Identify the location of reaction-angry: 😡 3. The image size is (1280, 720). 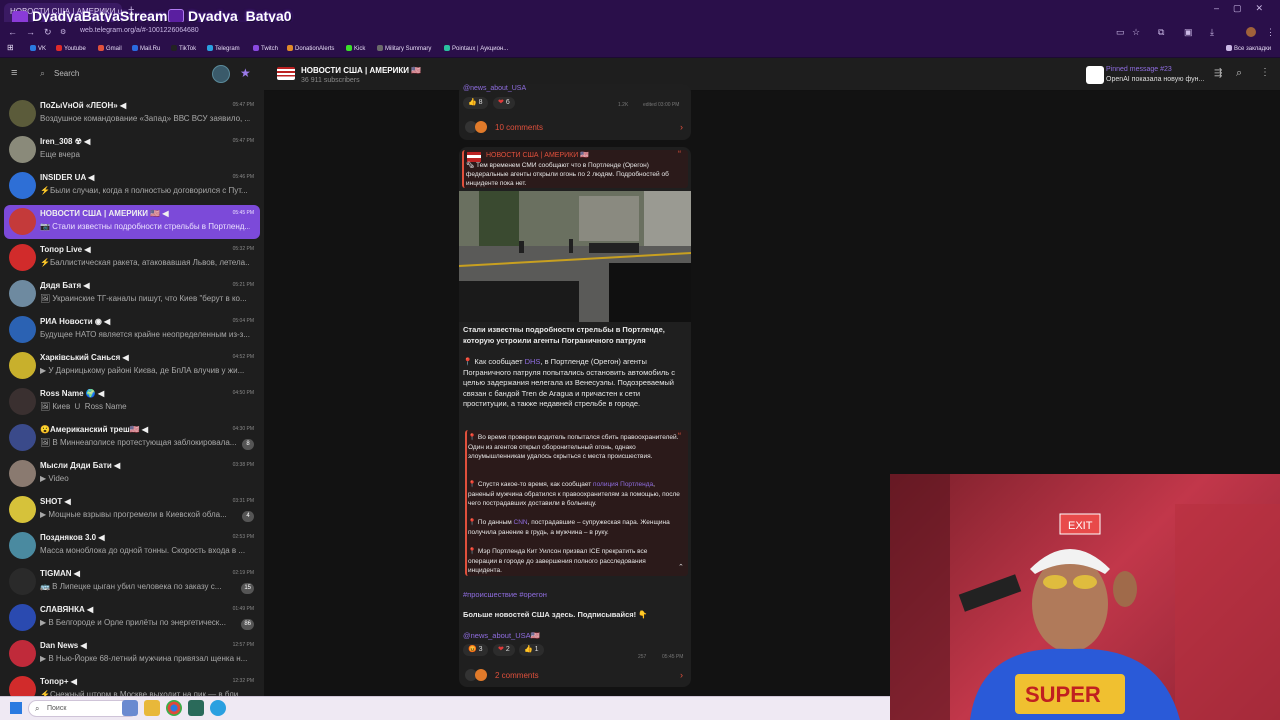
(475, 650).